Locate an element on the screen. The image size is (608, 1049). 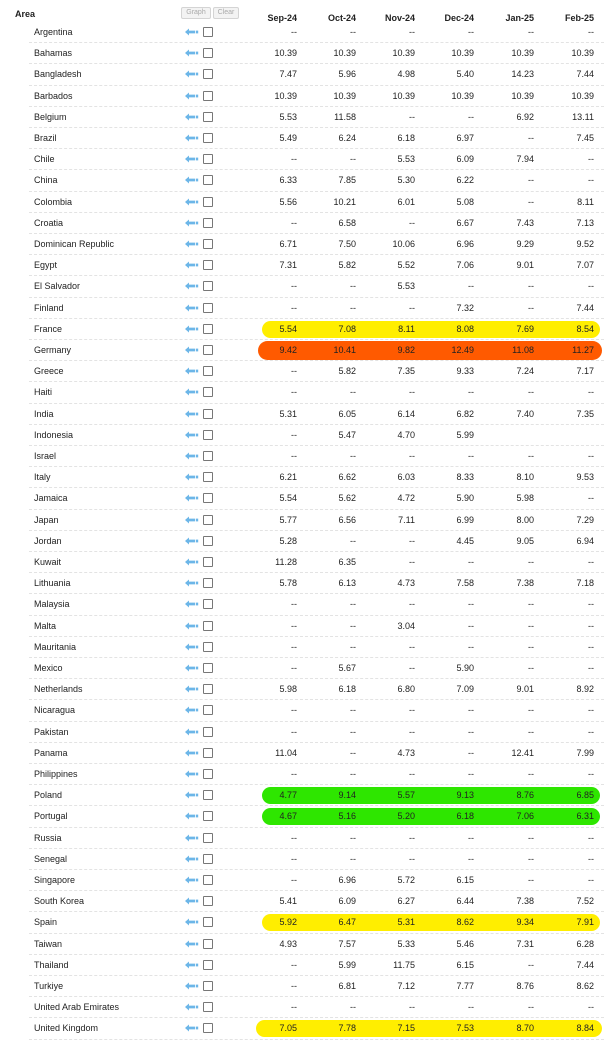
clear-button: Clear is located at coordinates (226, 13).